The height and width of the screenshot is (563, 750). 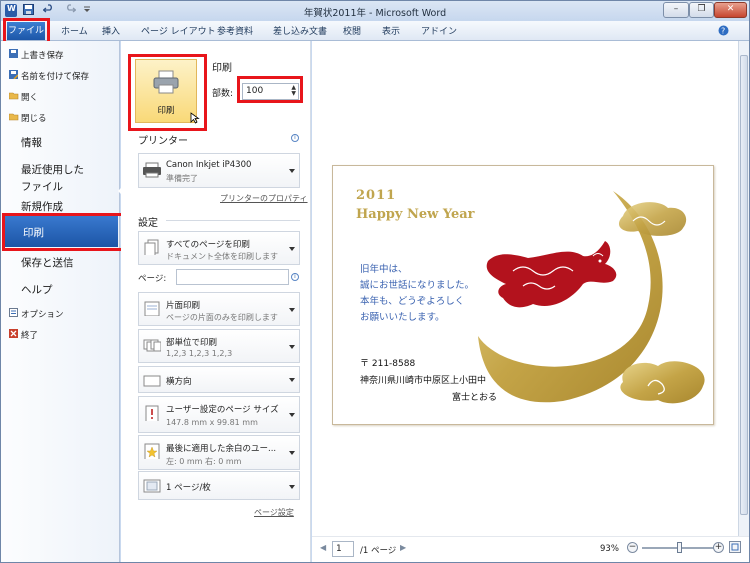 I want to click on printer-info-icon: i, so click(x=295, y=138).